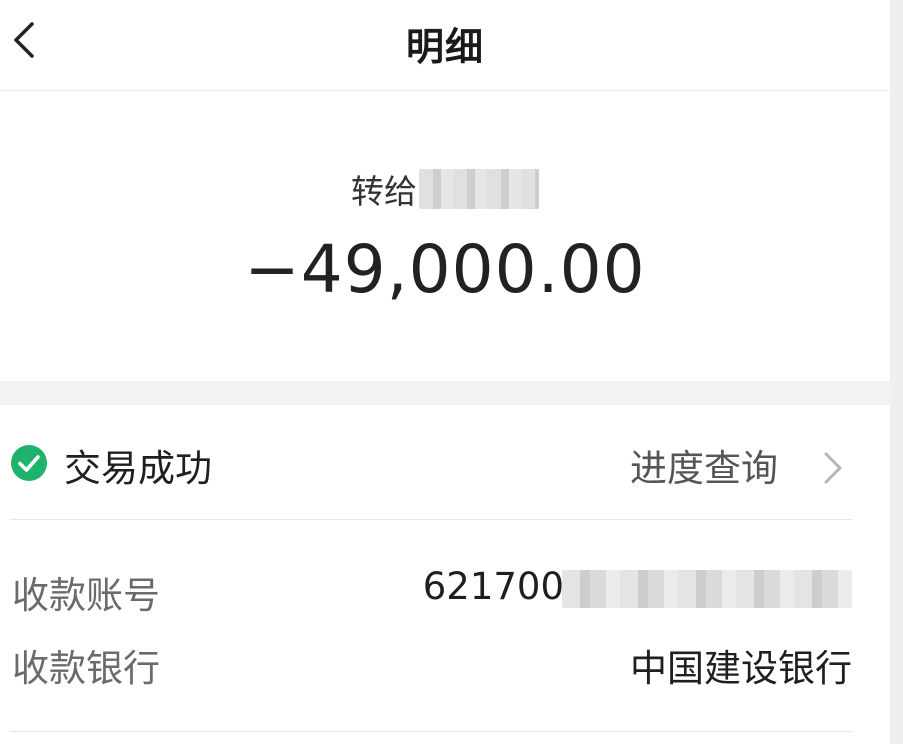 The width and height of the screenshot is (903, 744). I want to click on account-number-masked, so click(707, 588).